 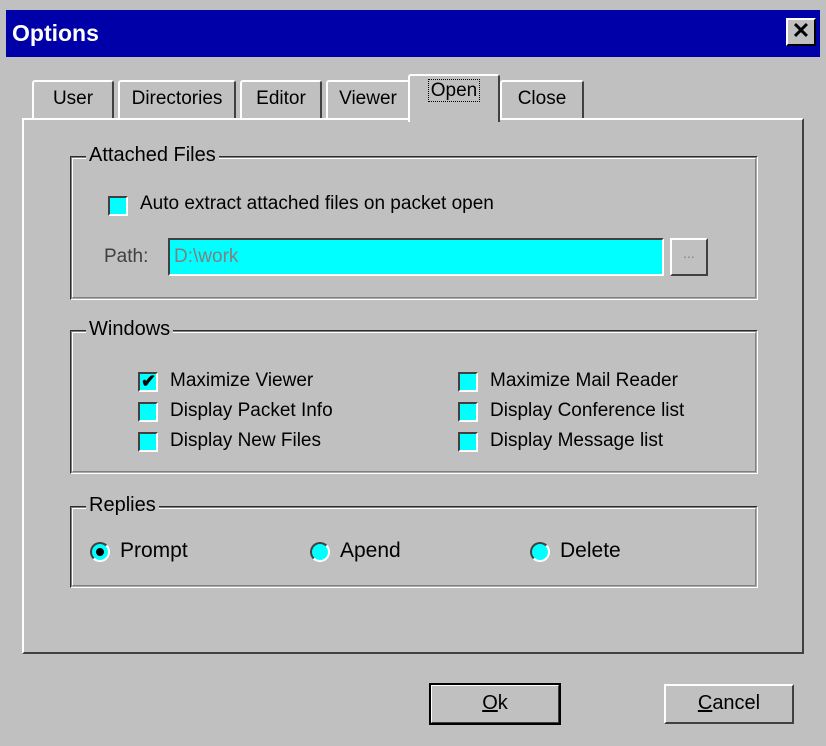 What do you see at coordinates (368, 100) in the screenshot?
I see `tab-viewer: Viewer` at bounding box center [368, 100].